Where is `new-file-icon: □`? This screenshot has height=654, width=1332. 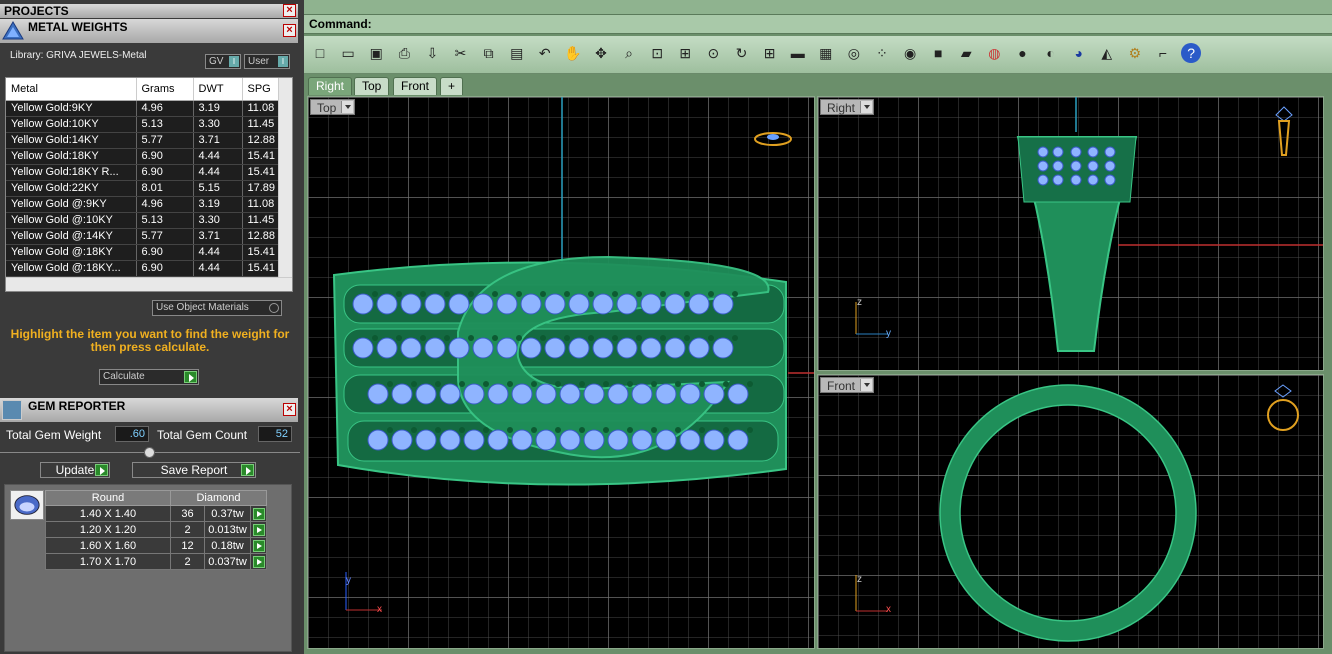
new-file-icon: □ is located at coordinates (320, 53).